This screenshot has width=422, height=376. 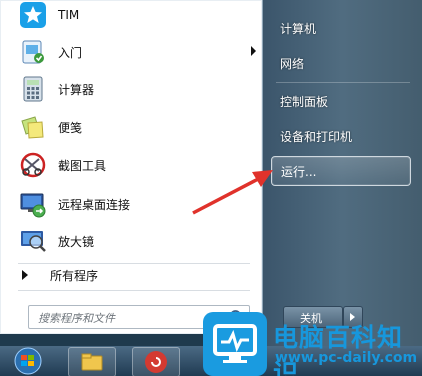 I want to click on start-button, so click(x=31, y=361).